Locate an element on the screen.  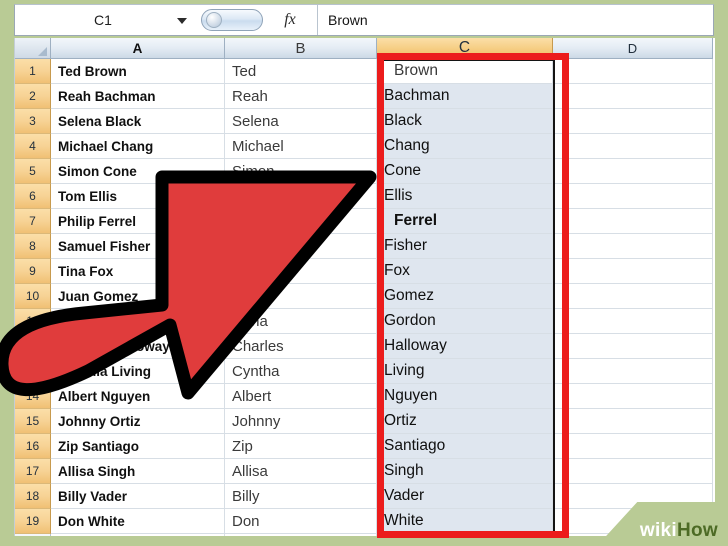
cell-D2 is located at coordinates (633, 96).